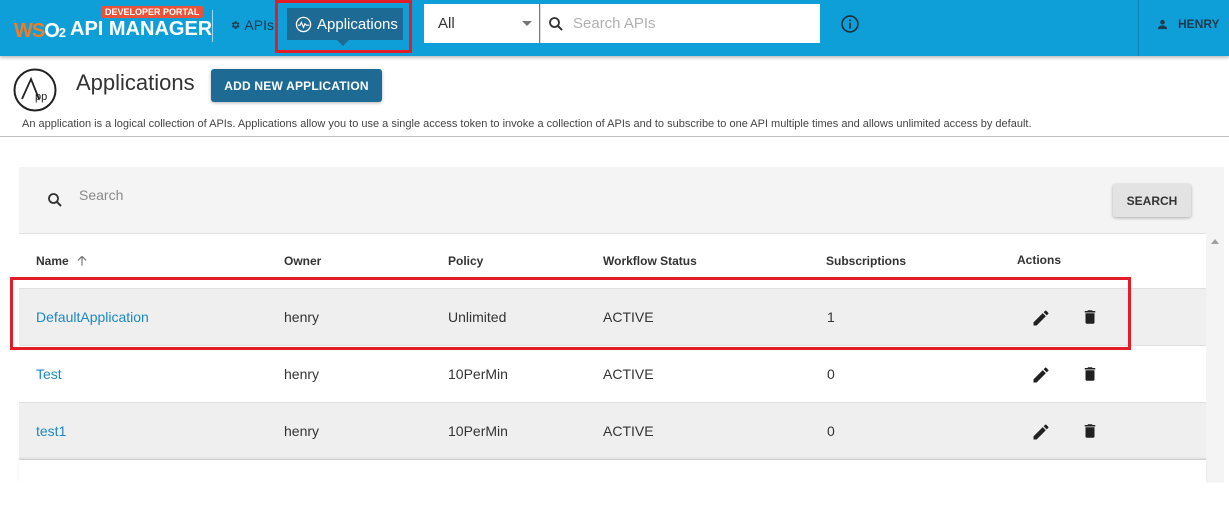 This screenshot has height=518, width=1229. I want to click on search-scope-select: All, so click(481, 23).